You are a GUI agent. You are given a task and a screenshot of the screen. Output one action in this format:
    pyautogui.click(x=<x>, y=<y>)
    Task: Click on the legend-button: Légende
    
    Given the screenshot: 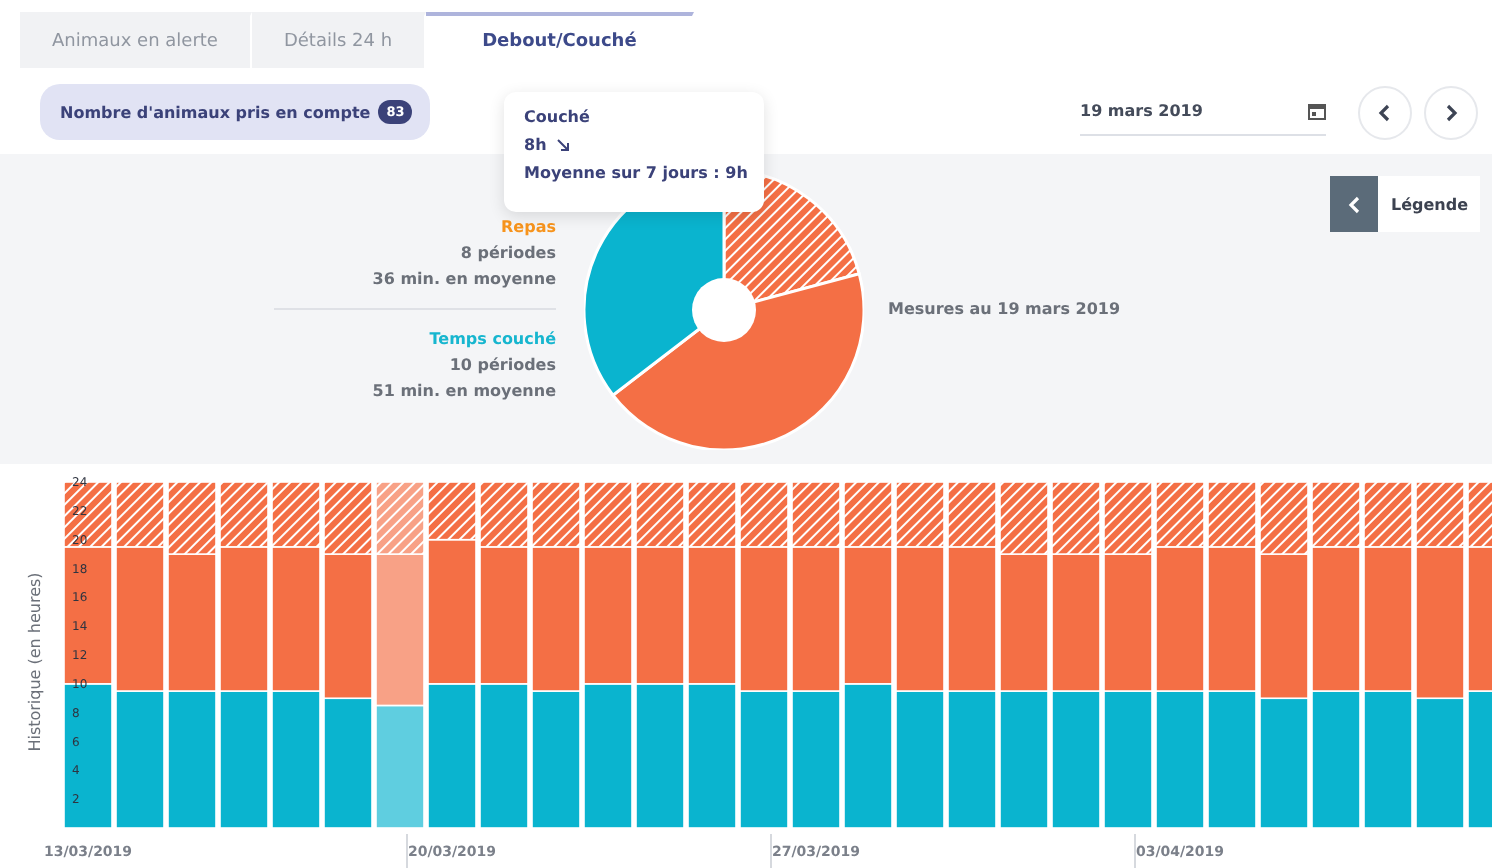 What is the action you would take?
    pyautogui.click(x=1405, y=204)
    